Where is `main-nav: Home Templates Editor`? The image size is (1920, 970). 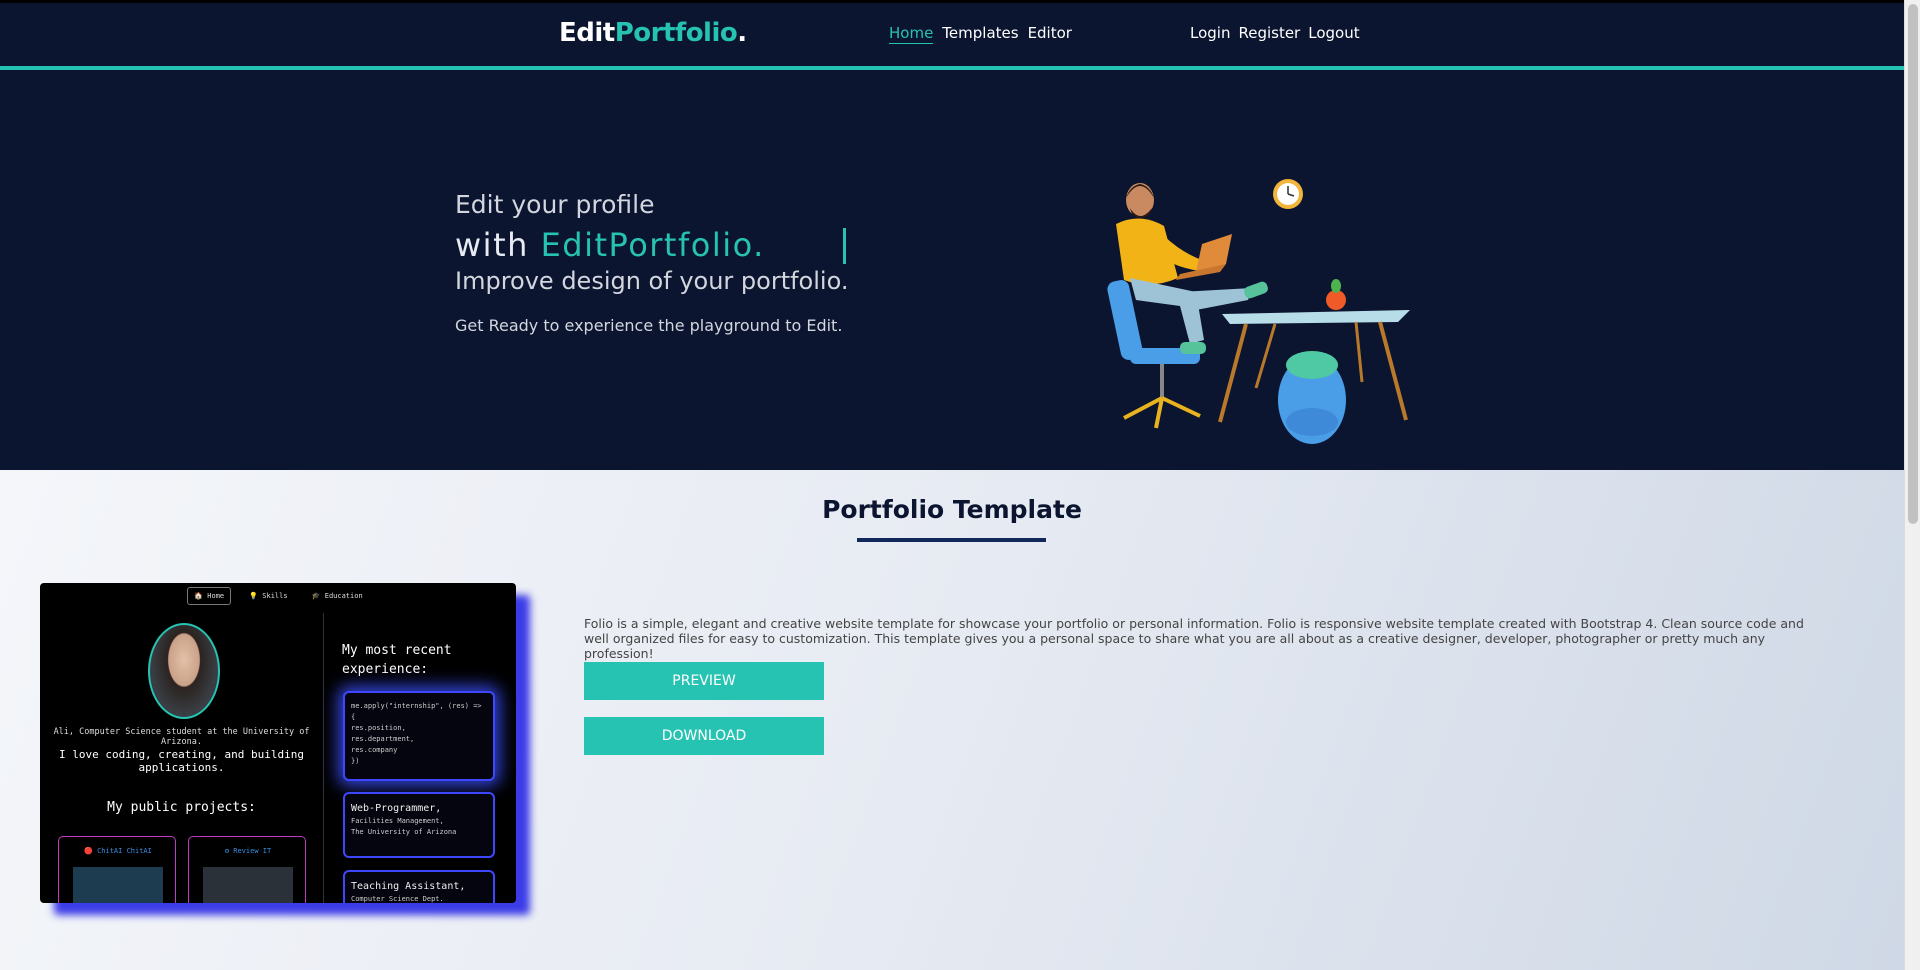 main-nav: Home Templates Editor is located at coordinates (980, 34).